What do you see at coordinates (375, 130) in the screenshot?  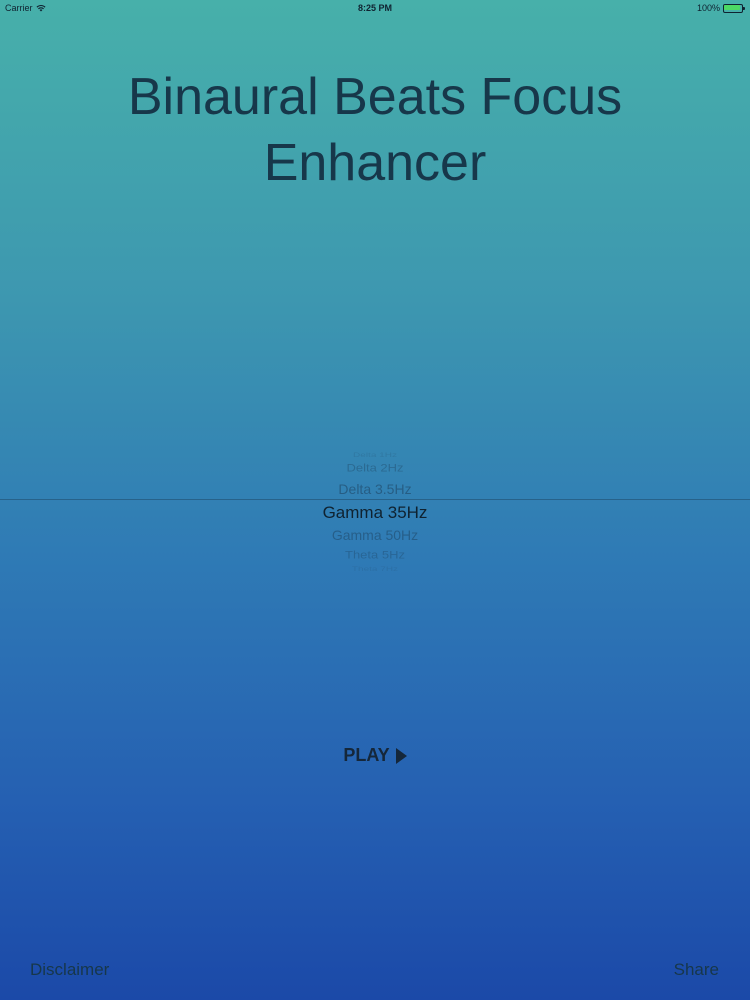 I see `app-title: Binaural Beats Focus Enhancer` at bounding box center [375, 130].